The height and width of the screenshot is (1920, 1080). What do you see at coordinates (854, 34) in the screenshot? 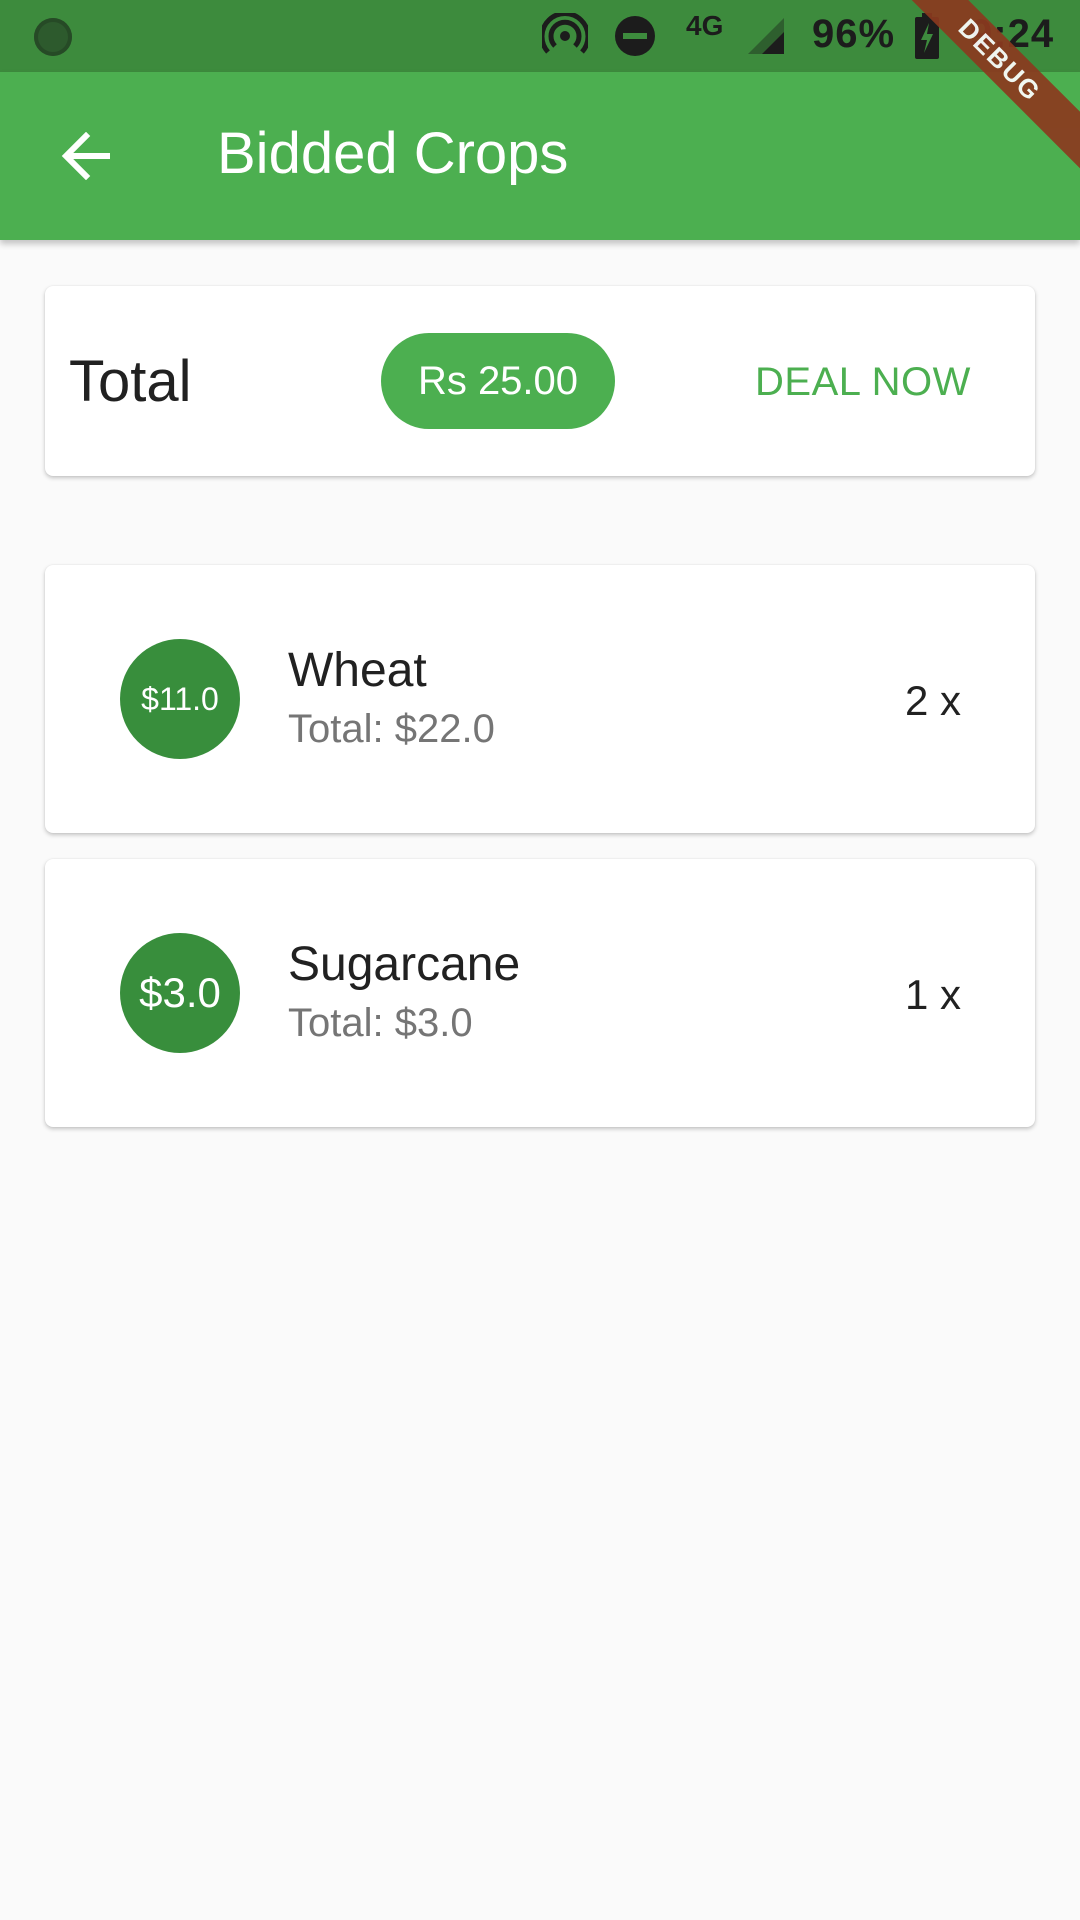
I see `battery-percent: 96%` at bounding box center [854, 34].